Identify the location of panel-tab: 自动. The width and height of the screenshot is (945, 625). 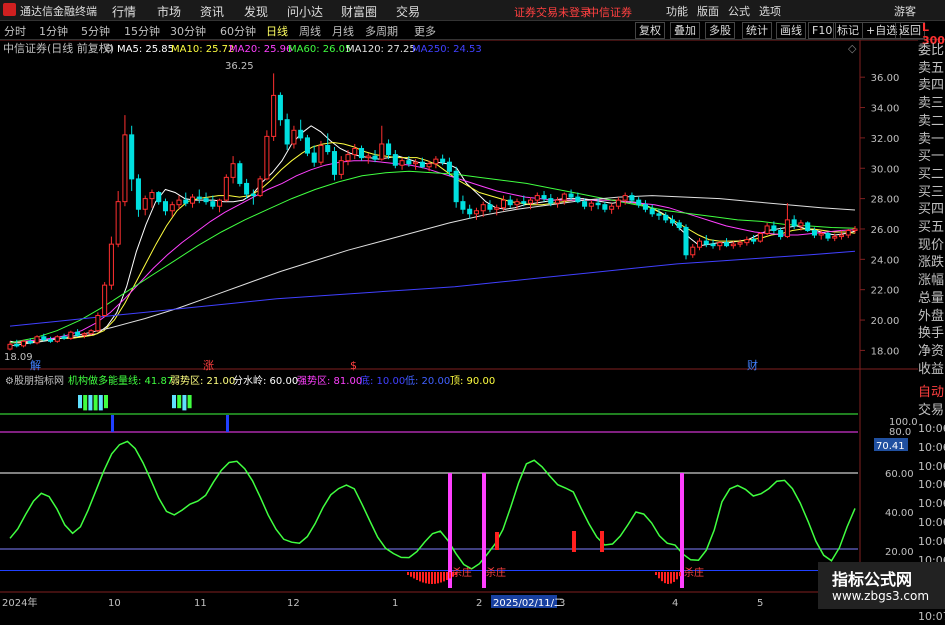
(931, 392).